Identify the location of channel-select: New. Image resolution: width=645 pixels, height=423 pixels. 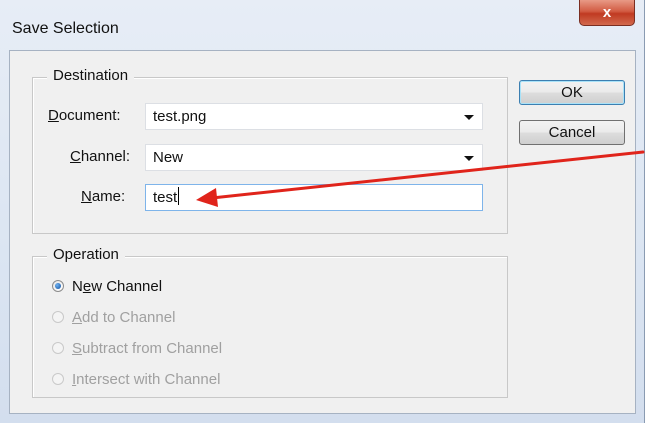
(314, 157).